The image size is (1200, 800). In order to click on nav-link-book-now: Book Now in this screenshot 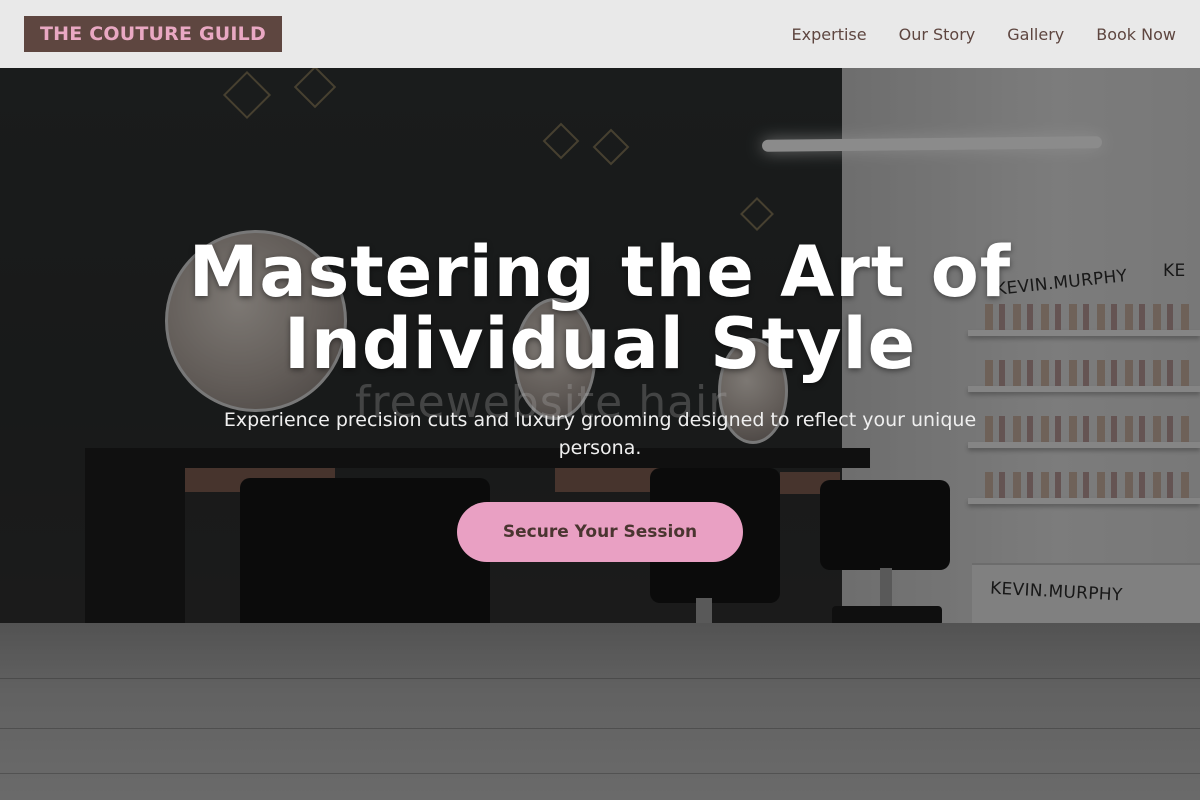, I will do `click(1136, 34)`.